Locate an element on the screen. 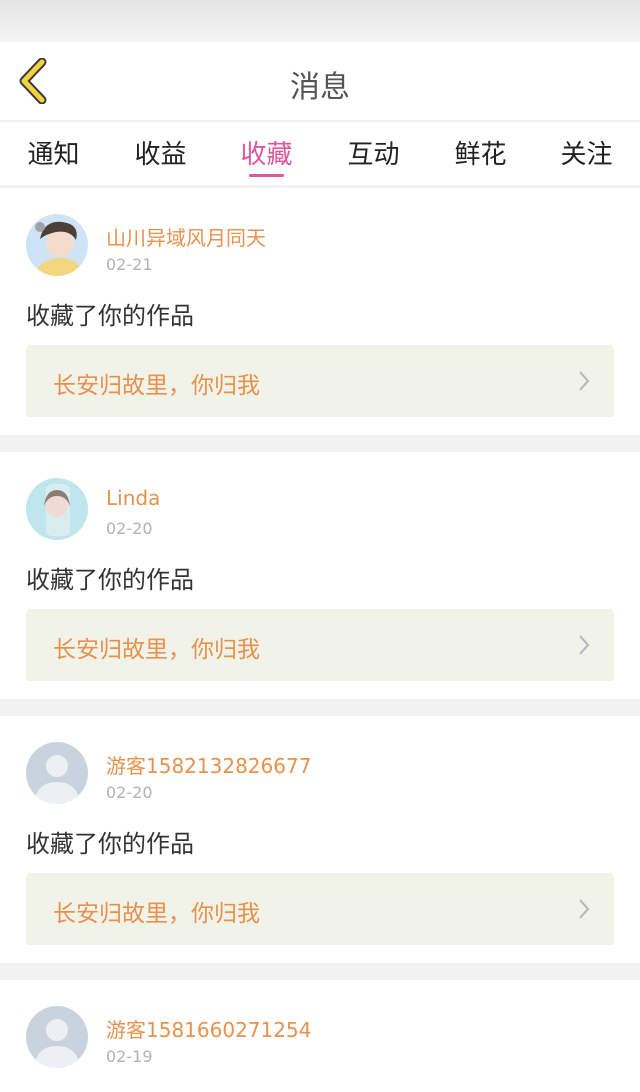  tab-following: 关注 is located at coordinates (586, 152).